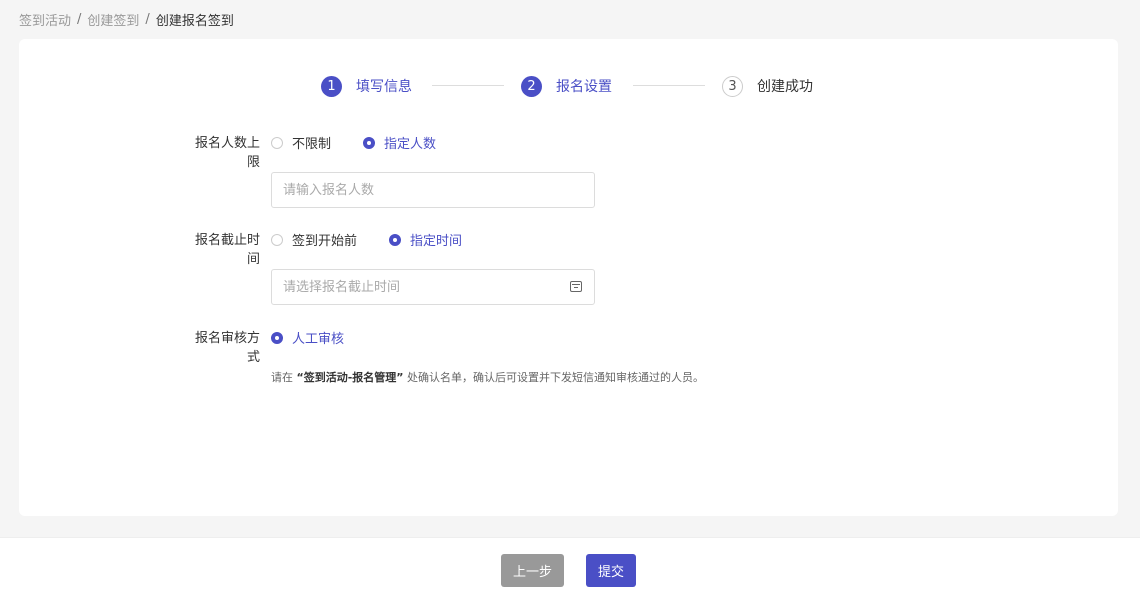  Describe the element at coordinates (576, 286) in the screenshot. I see `calendar-icon` at that location.